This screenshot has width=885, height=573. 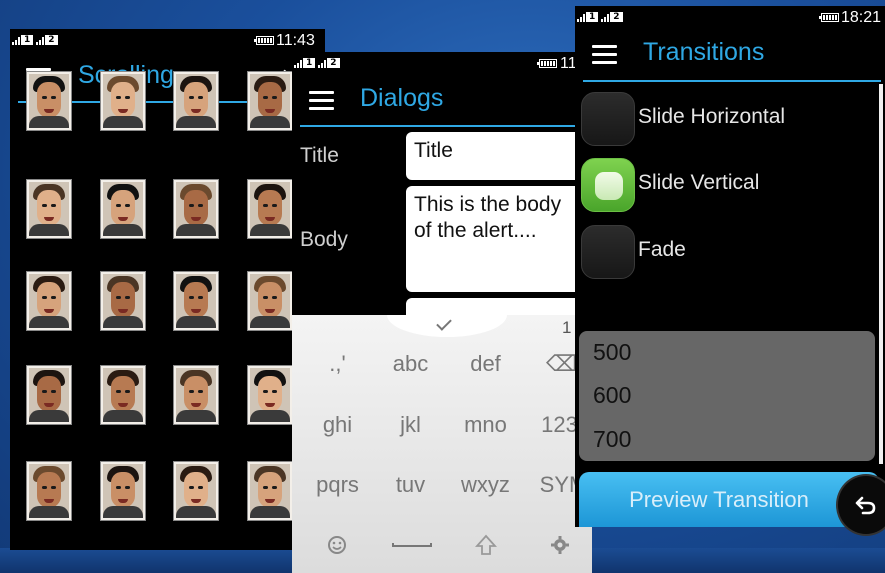 I want to click on status-bar: 12 11, so click(x=442, y=64).